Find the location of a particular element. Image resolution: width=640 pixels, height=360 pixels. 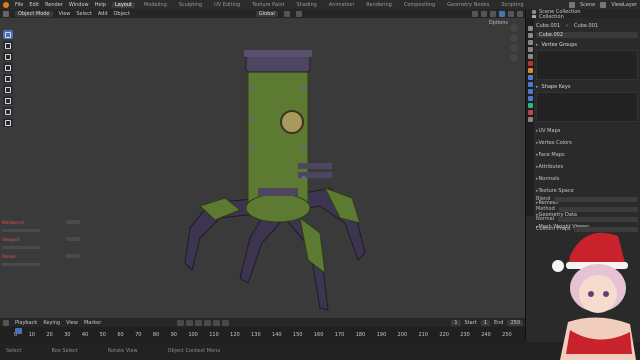

shape-key-list is located at coordinates (587, 107).